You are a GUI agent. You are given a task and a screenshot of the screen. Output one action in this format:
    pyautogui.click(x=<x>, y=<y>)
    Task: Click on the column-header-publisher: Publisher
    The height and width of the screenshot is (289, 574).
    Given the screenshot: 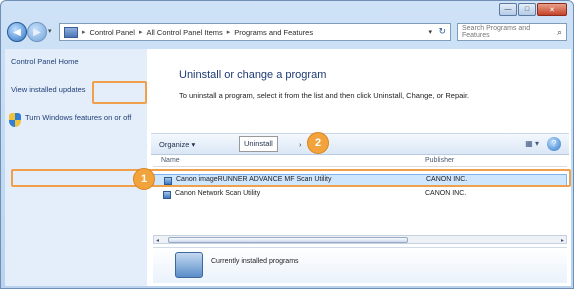 What is the action you would take?
    pyautogui.click(x=439, y=160)
    